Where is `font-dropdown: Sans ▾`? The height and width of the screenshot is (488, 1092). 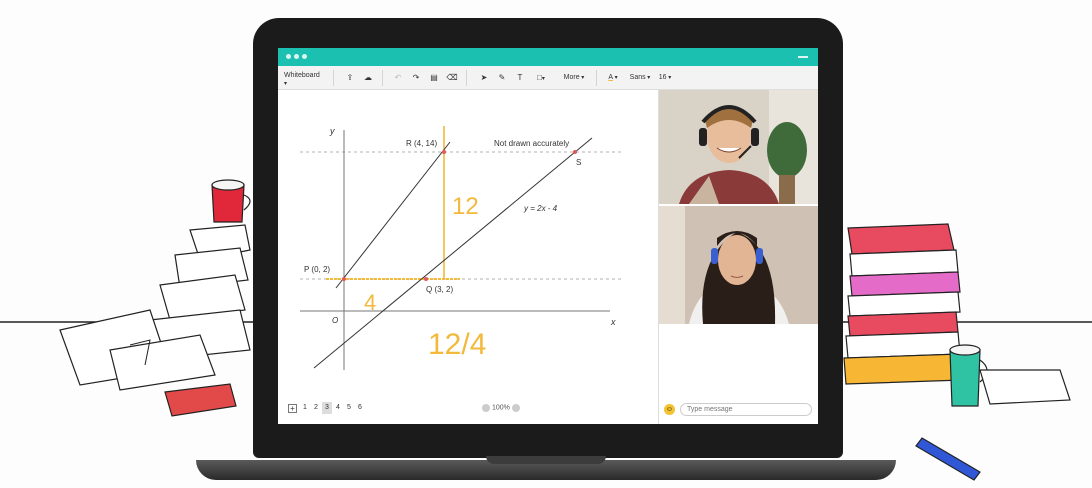 font-dropdown: Sans ▾ is located at coordinates (640, 78).